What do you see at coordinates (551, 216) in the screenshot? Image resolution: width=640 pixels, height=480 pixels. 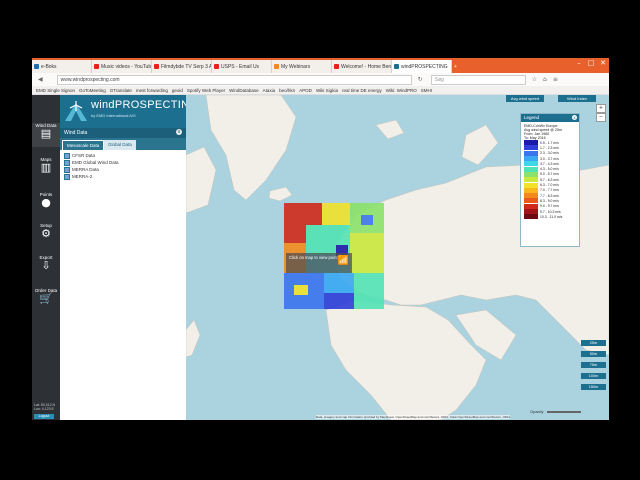 I see `legend-range: 10.3 - 11.0 m/s` at bounding box center [551, 216].